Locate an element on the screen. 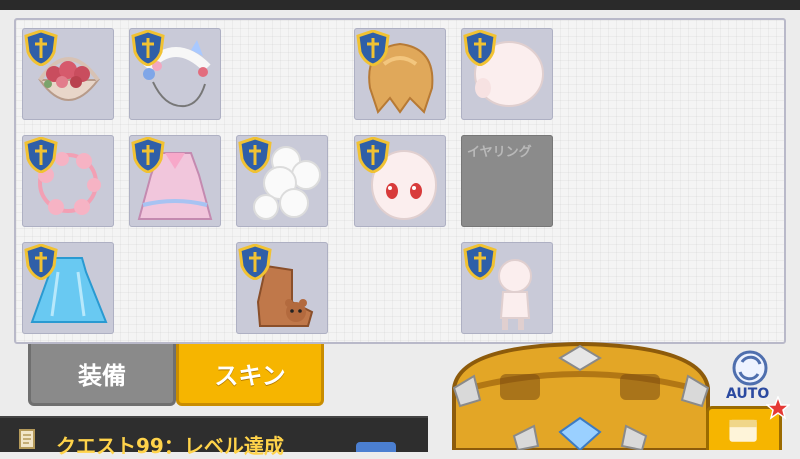 The image size is (800, 459). tab-equipment: 装備 is located at coordinates (102, 375).